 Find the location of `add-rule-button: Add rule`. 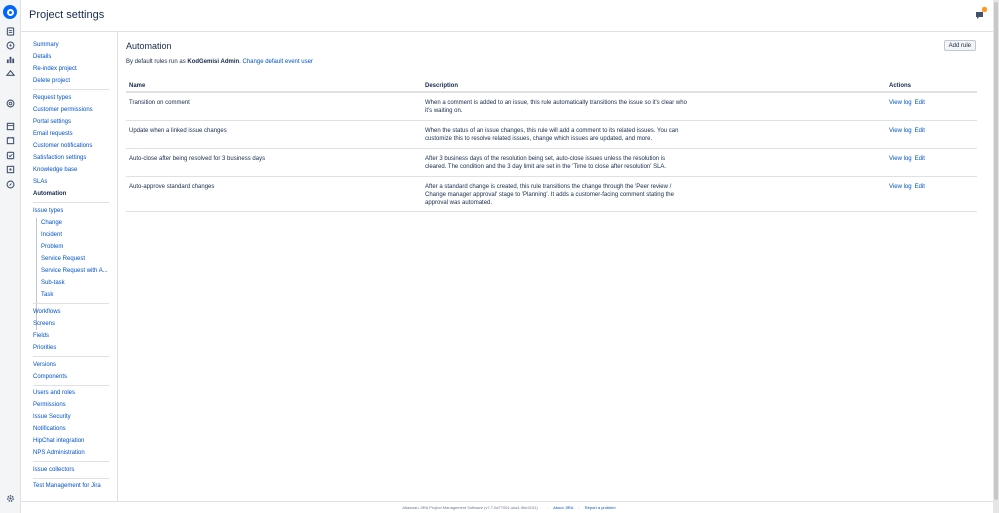

add-rule-button: Add rule is located at coordinates (959, 45).